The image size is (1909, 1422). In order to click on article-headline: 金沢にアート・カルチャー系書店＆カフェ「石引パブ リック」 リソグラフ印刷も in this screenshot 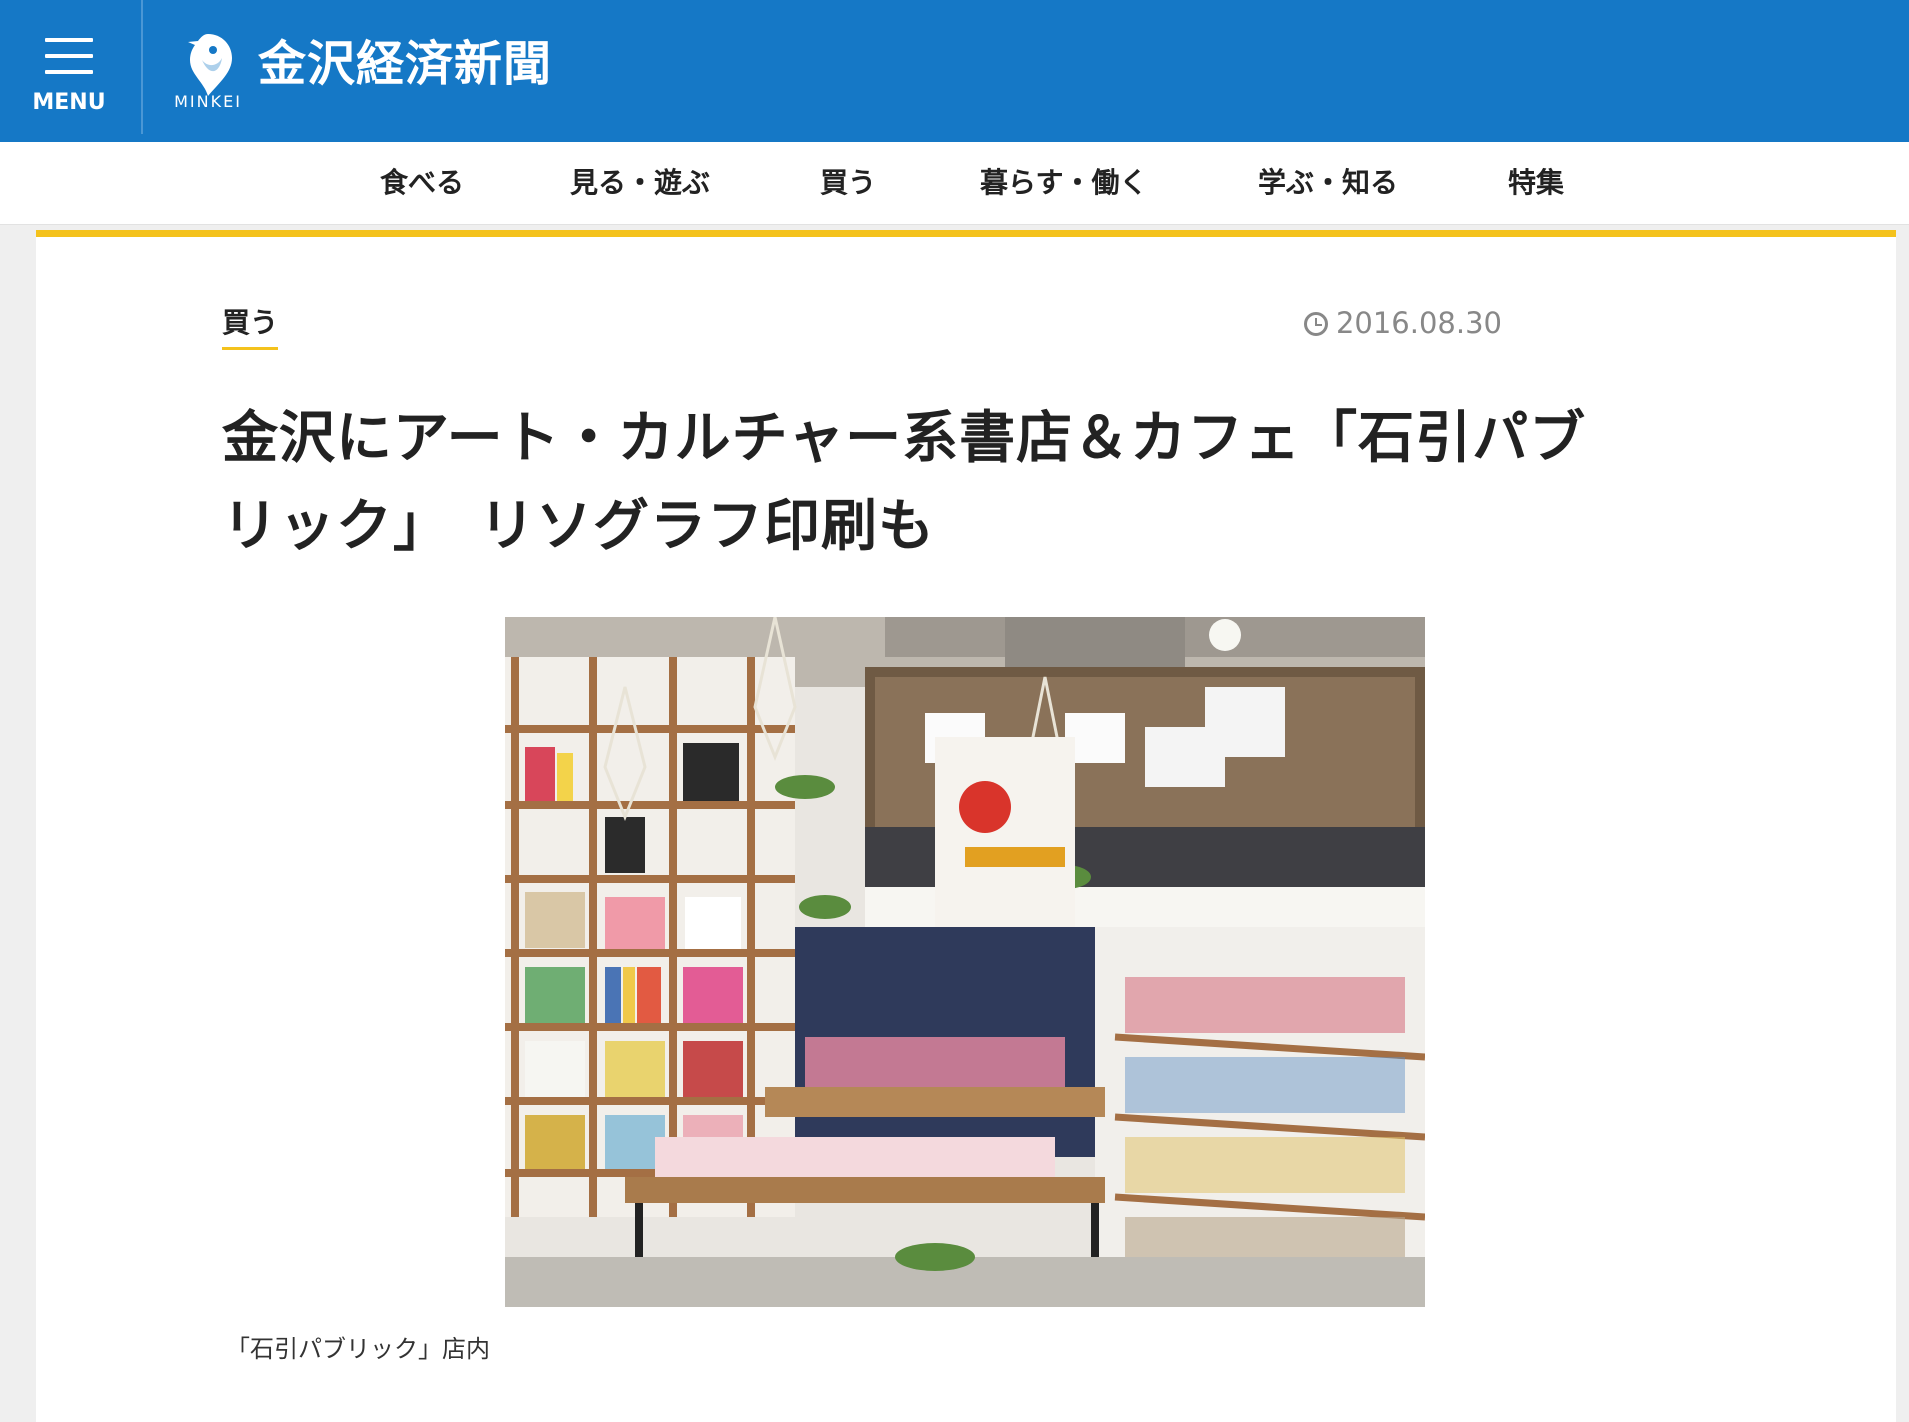, I will do `click(967, 483)`.